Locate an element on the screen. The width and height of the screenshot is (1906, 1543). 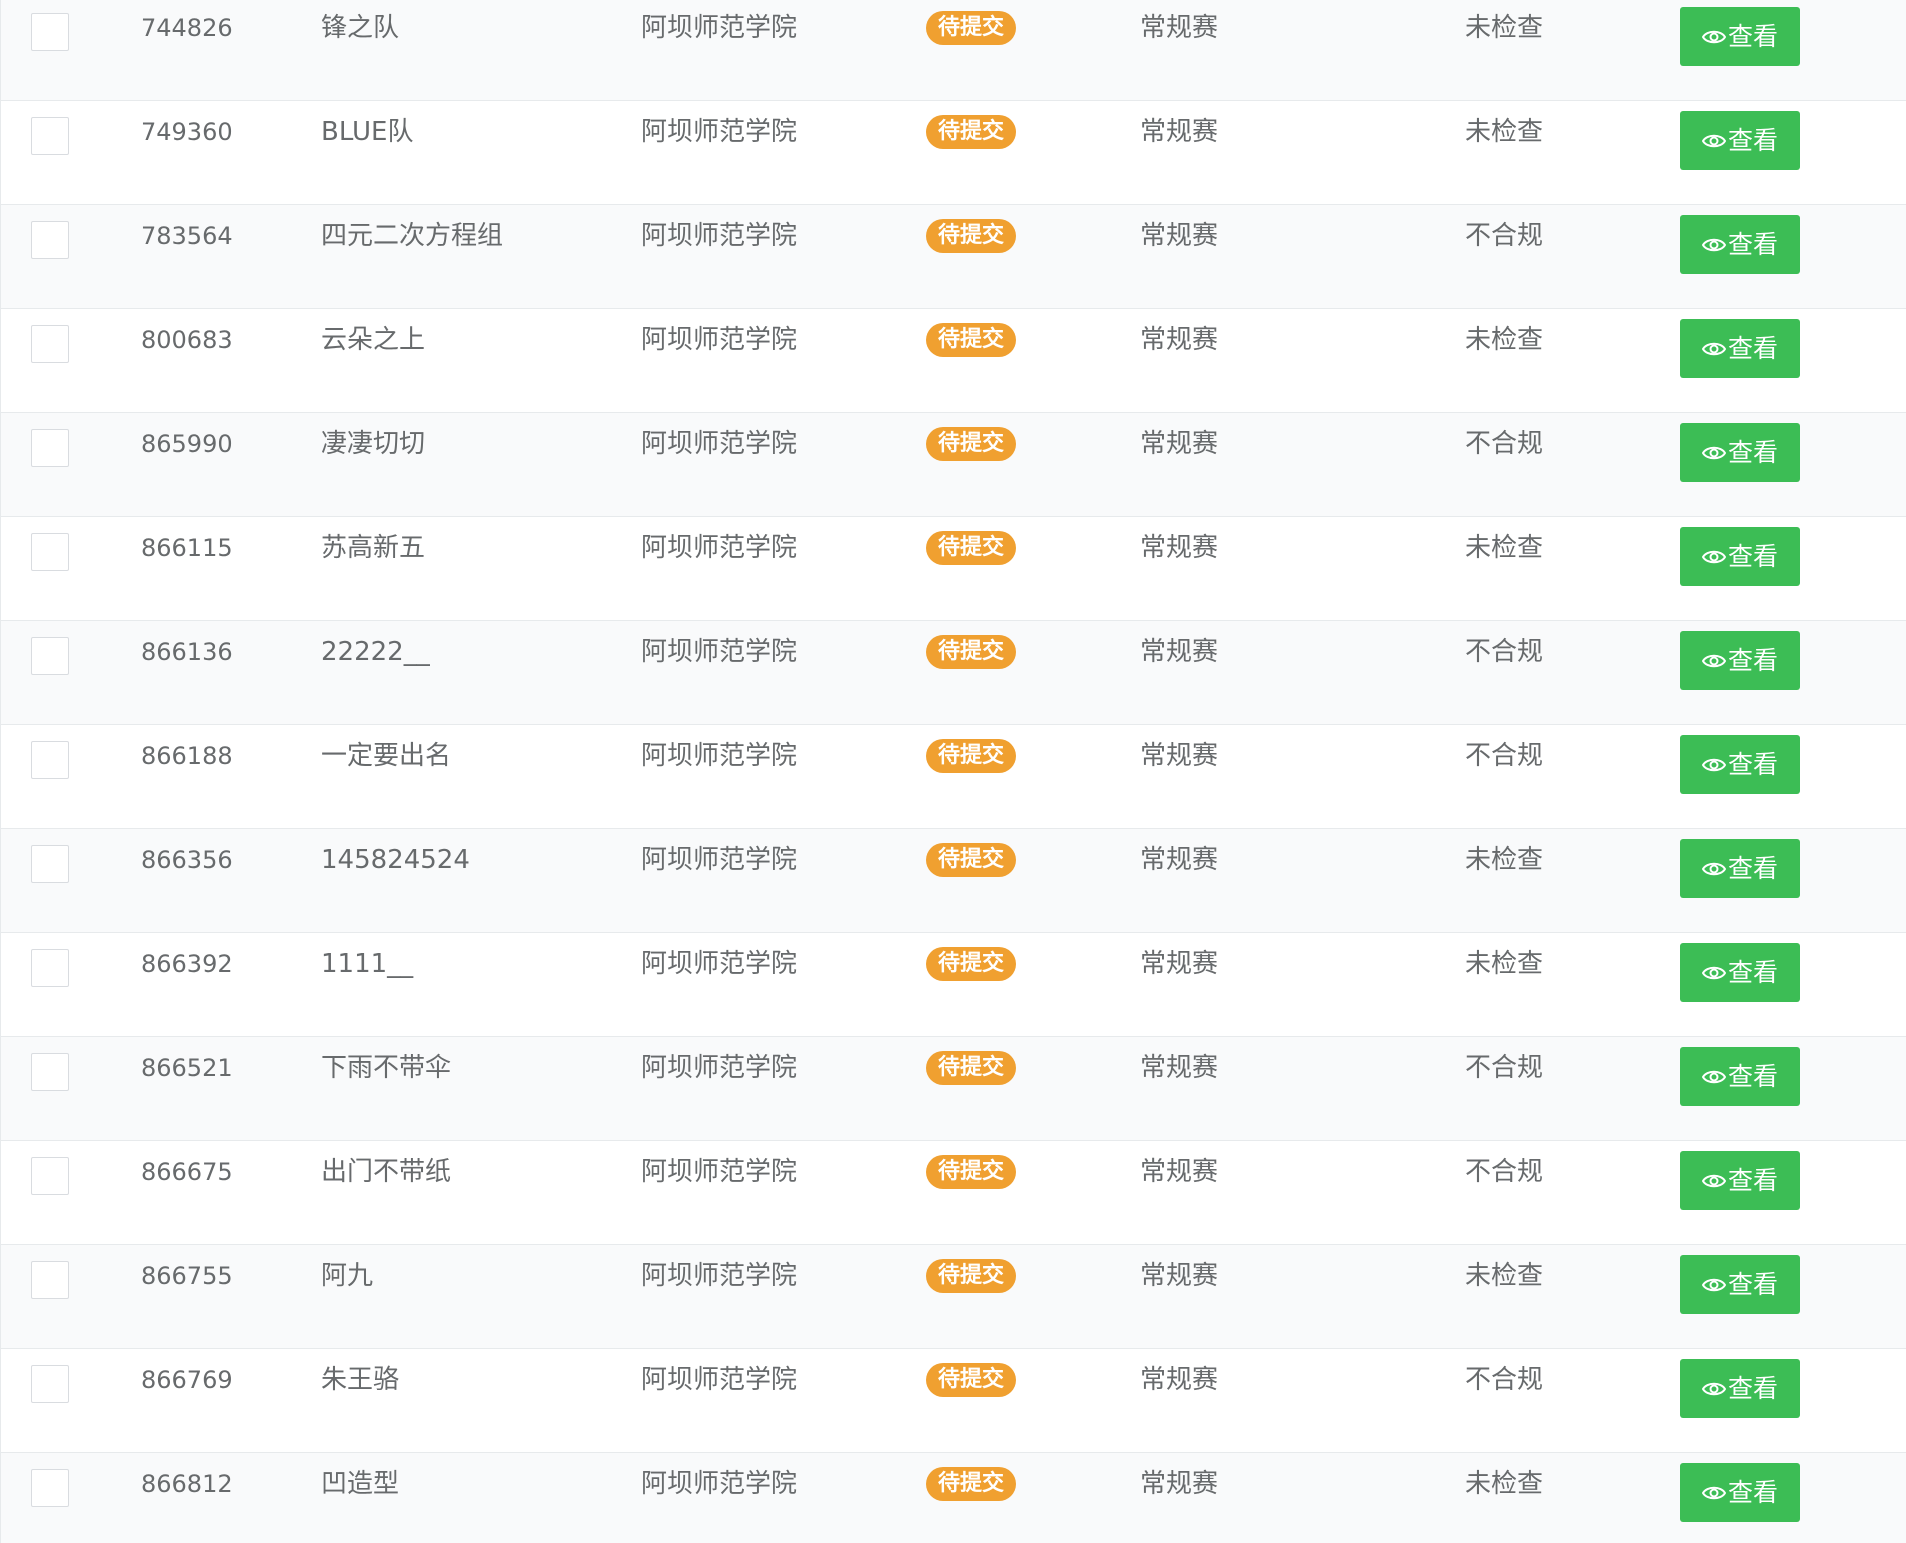
table-row: 866188 一定要出名 阿坝师范学院 待提交 常规赛 不合规 查看 is located at coordinates (953, 776).